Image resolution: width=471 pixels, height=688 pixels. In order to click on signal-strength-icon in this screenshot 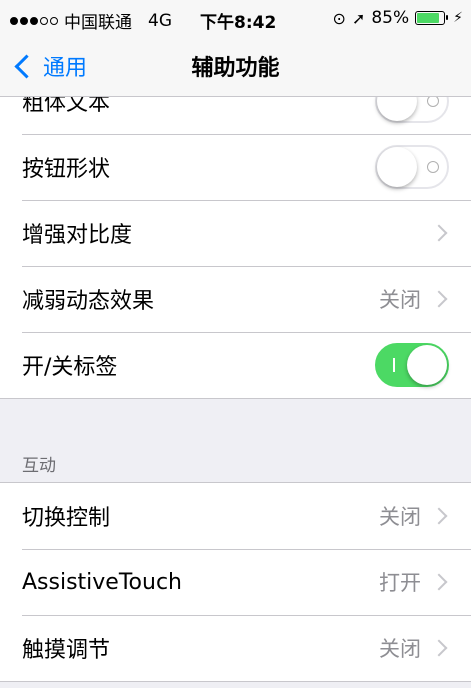, I will do `click(34, 20)`.